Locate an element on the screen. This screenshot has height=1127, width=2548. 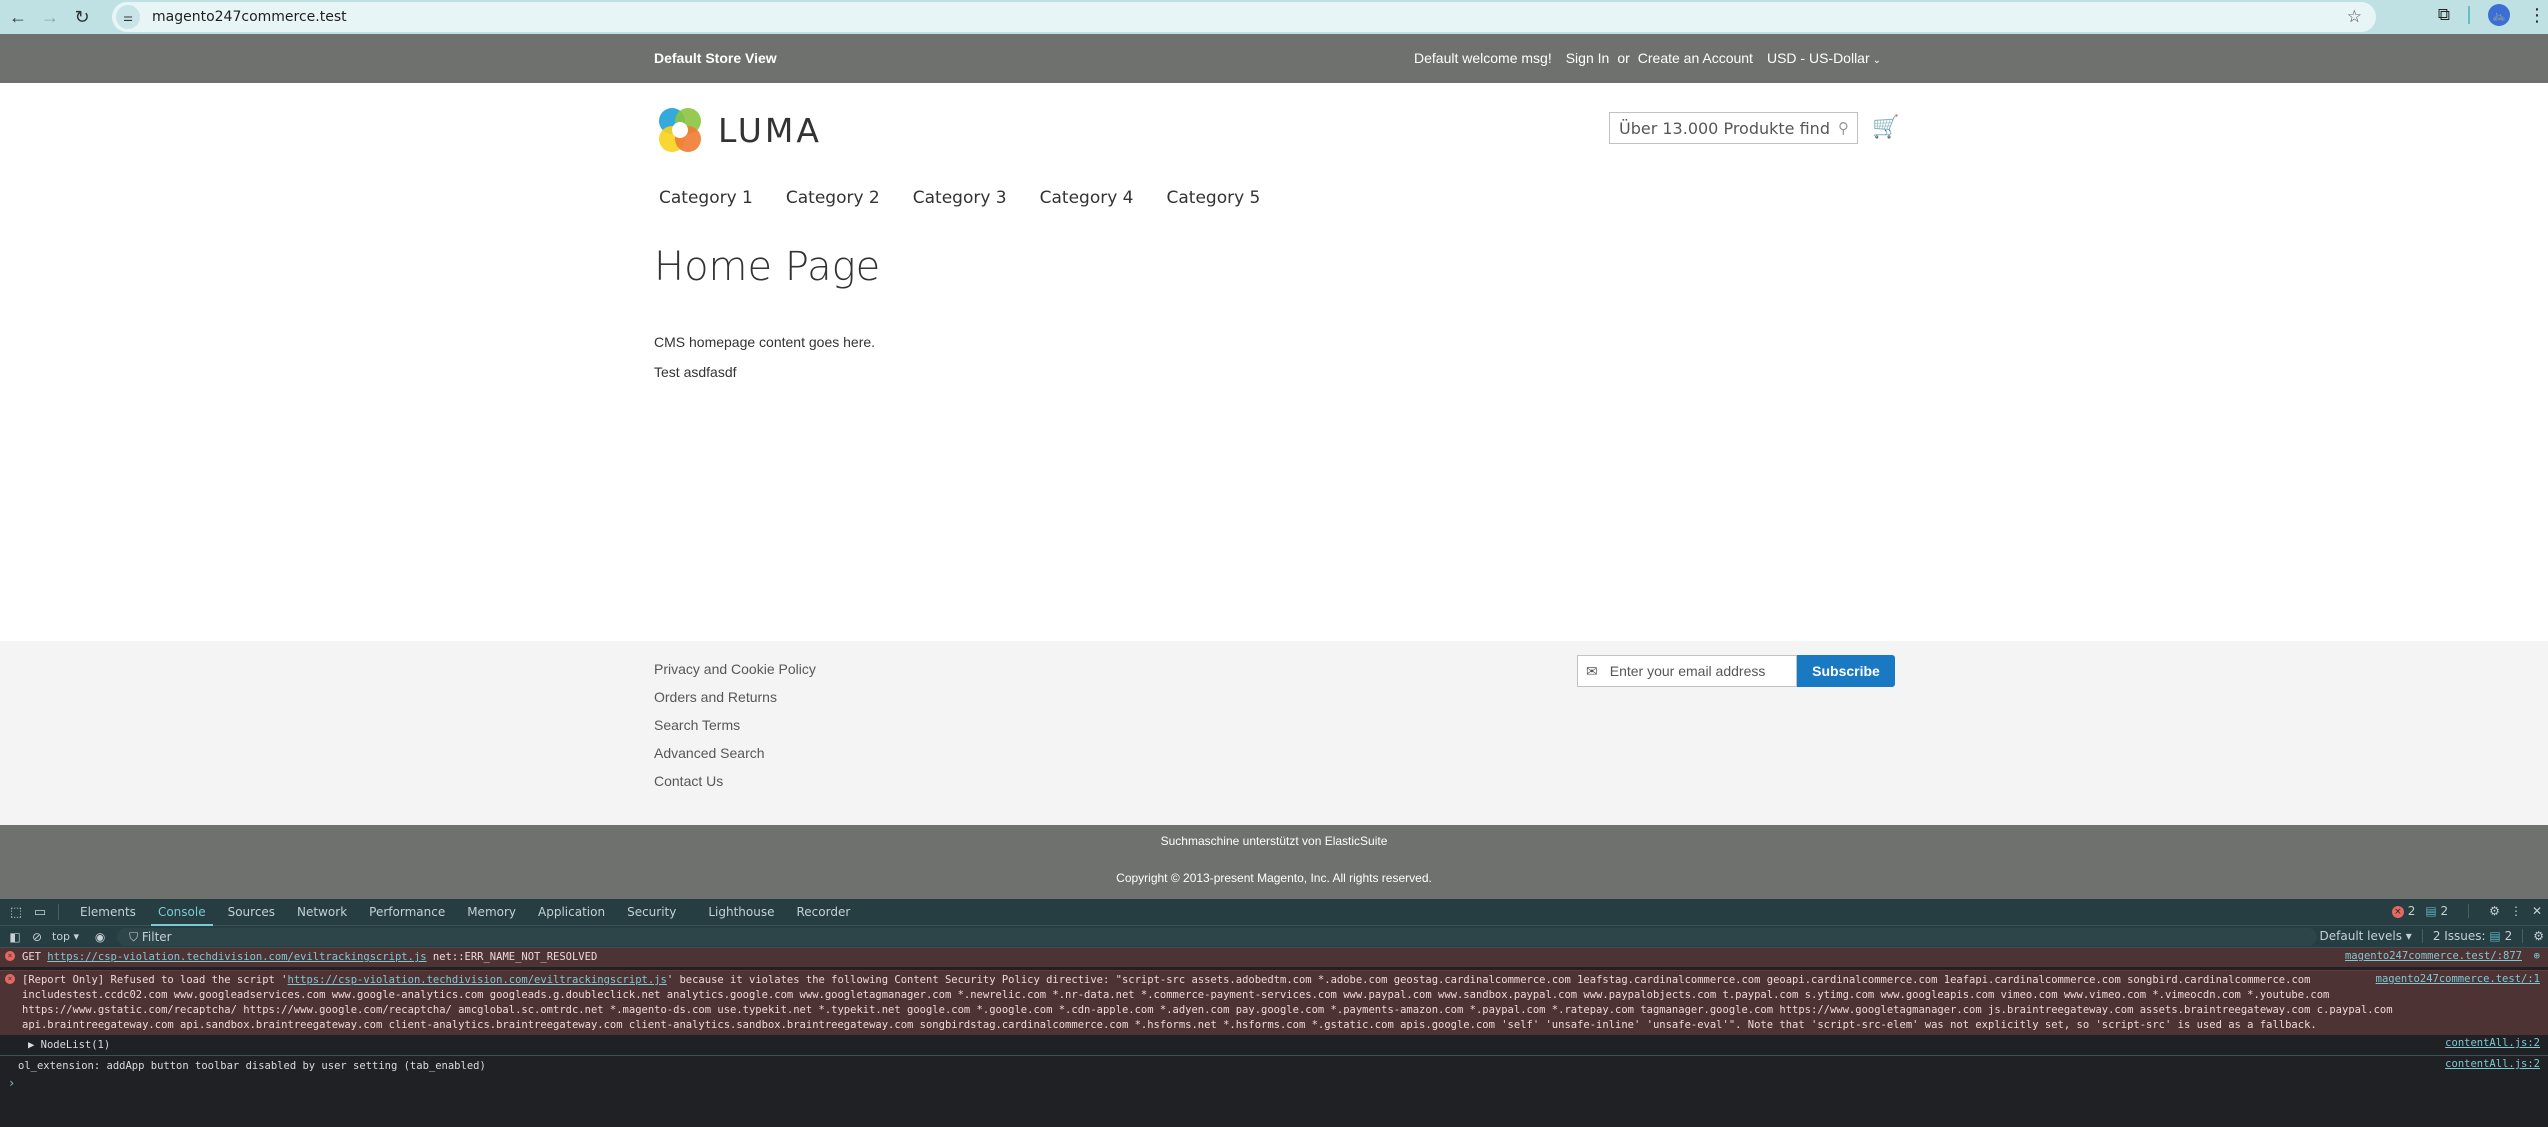
footer-link-search-terms: Search Terms is located at coordinates (735, 731).